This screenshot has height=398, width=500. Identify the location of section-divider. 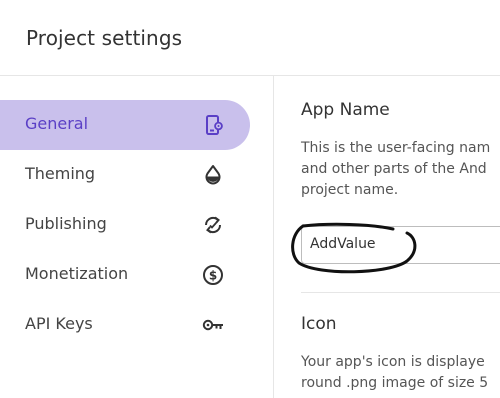
(400, 292).